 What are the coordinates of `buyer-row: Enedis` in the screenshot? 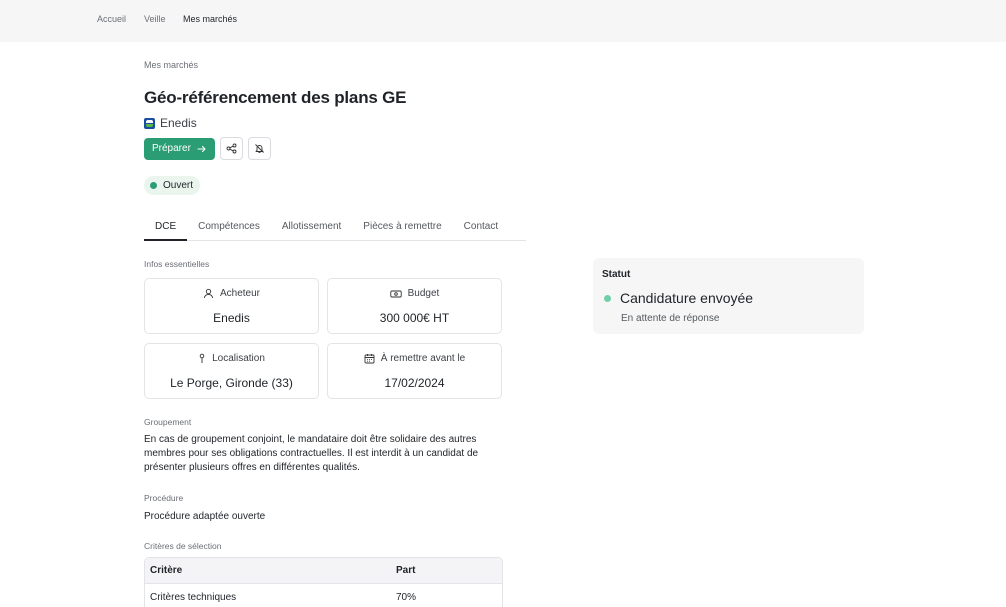 It's located at (170, 123).